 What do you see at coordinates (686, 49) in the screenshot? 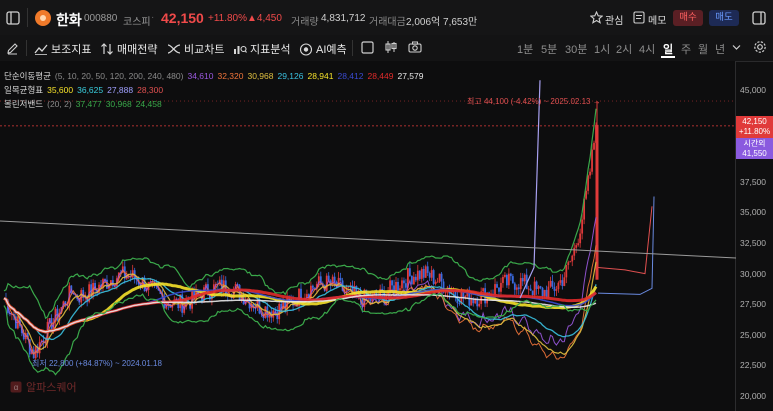
I see `timeframe-week: 주` at bounding box center [686, 49].